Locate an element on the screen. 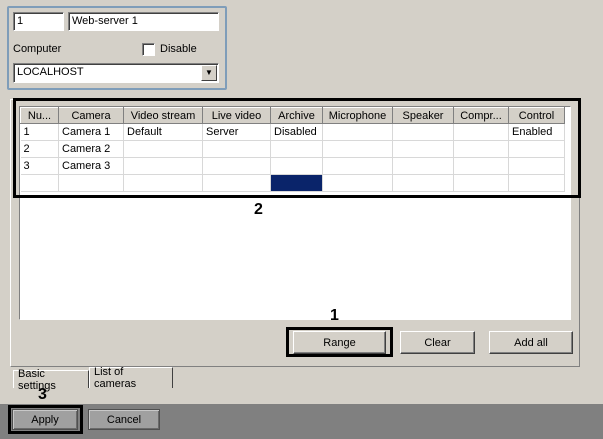 The height and width of the screenshot is (439, 603). chevron-down-icon: ▼ is located at coordinates (209, 73).